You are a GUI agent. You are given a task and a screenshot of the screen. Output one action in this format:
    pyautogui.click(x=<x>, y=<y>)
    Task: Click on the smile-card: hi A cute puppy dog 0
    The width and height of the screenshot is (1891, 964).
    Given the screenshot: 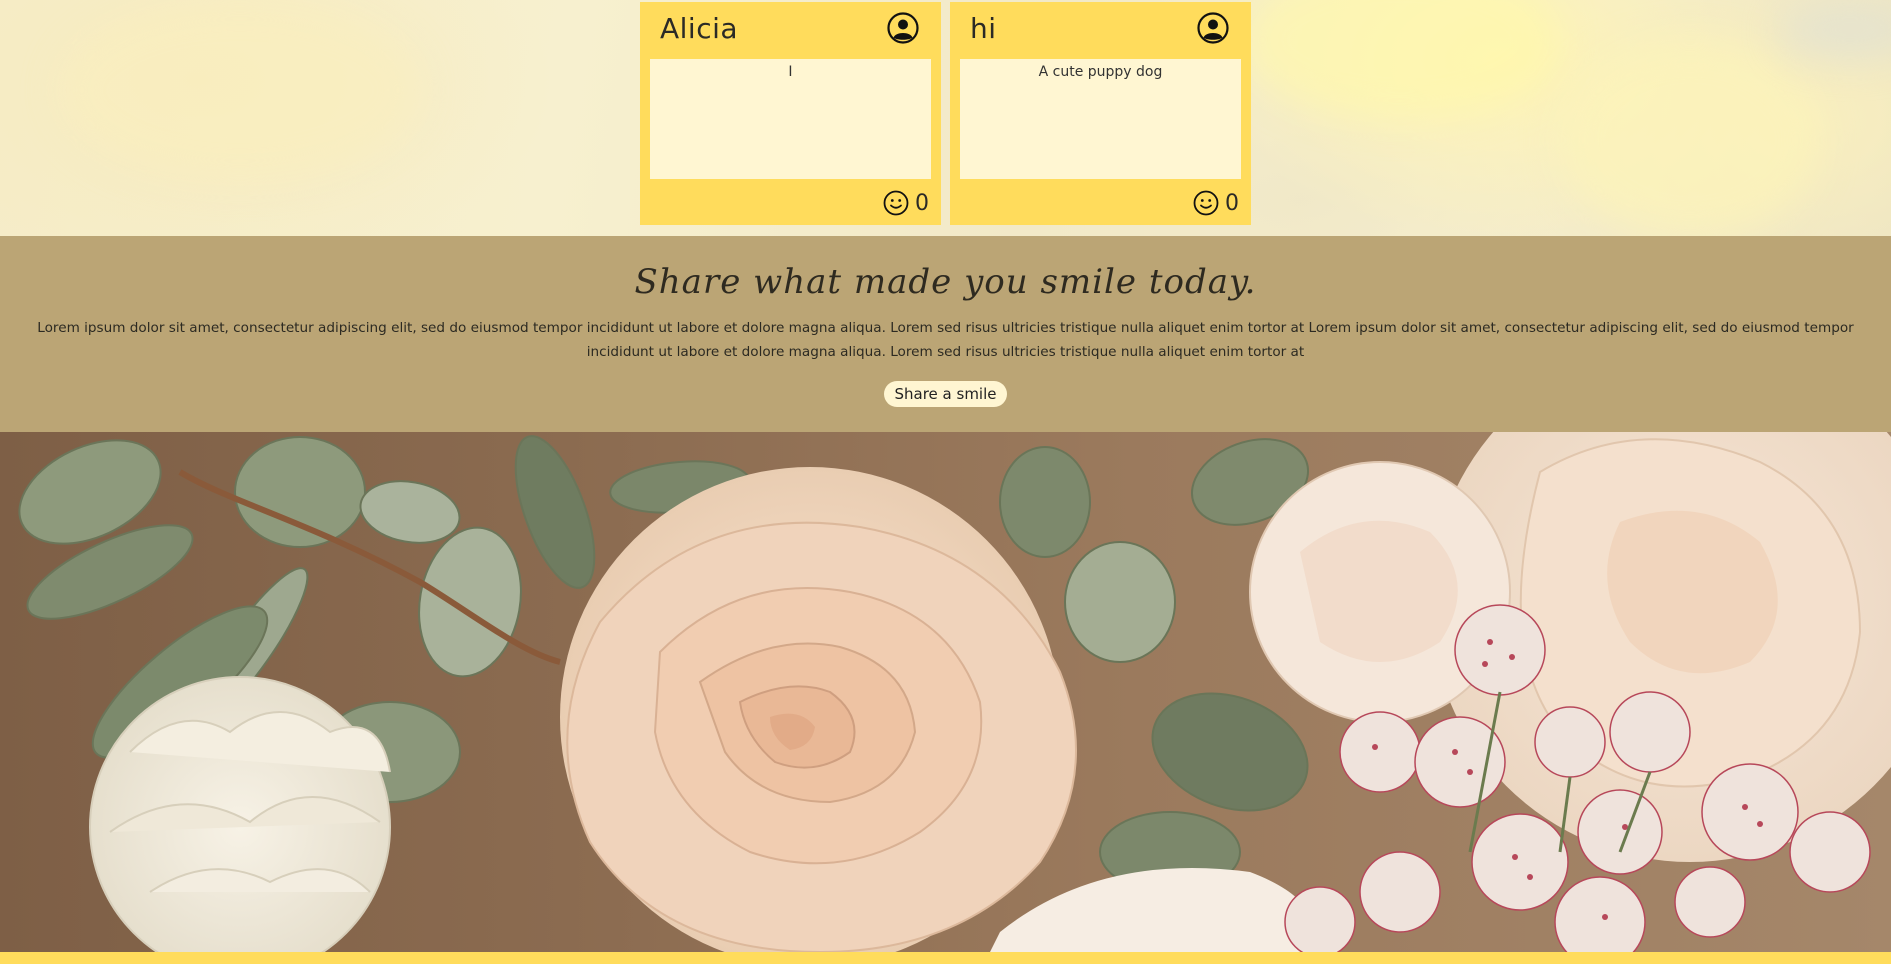 What is the action you would take?
    pyautogui.click(x=1100, y=113)
    